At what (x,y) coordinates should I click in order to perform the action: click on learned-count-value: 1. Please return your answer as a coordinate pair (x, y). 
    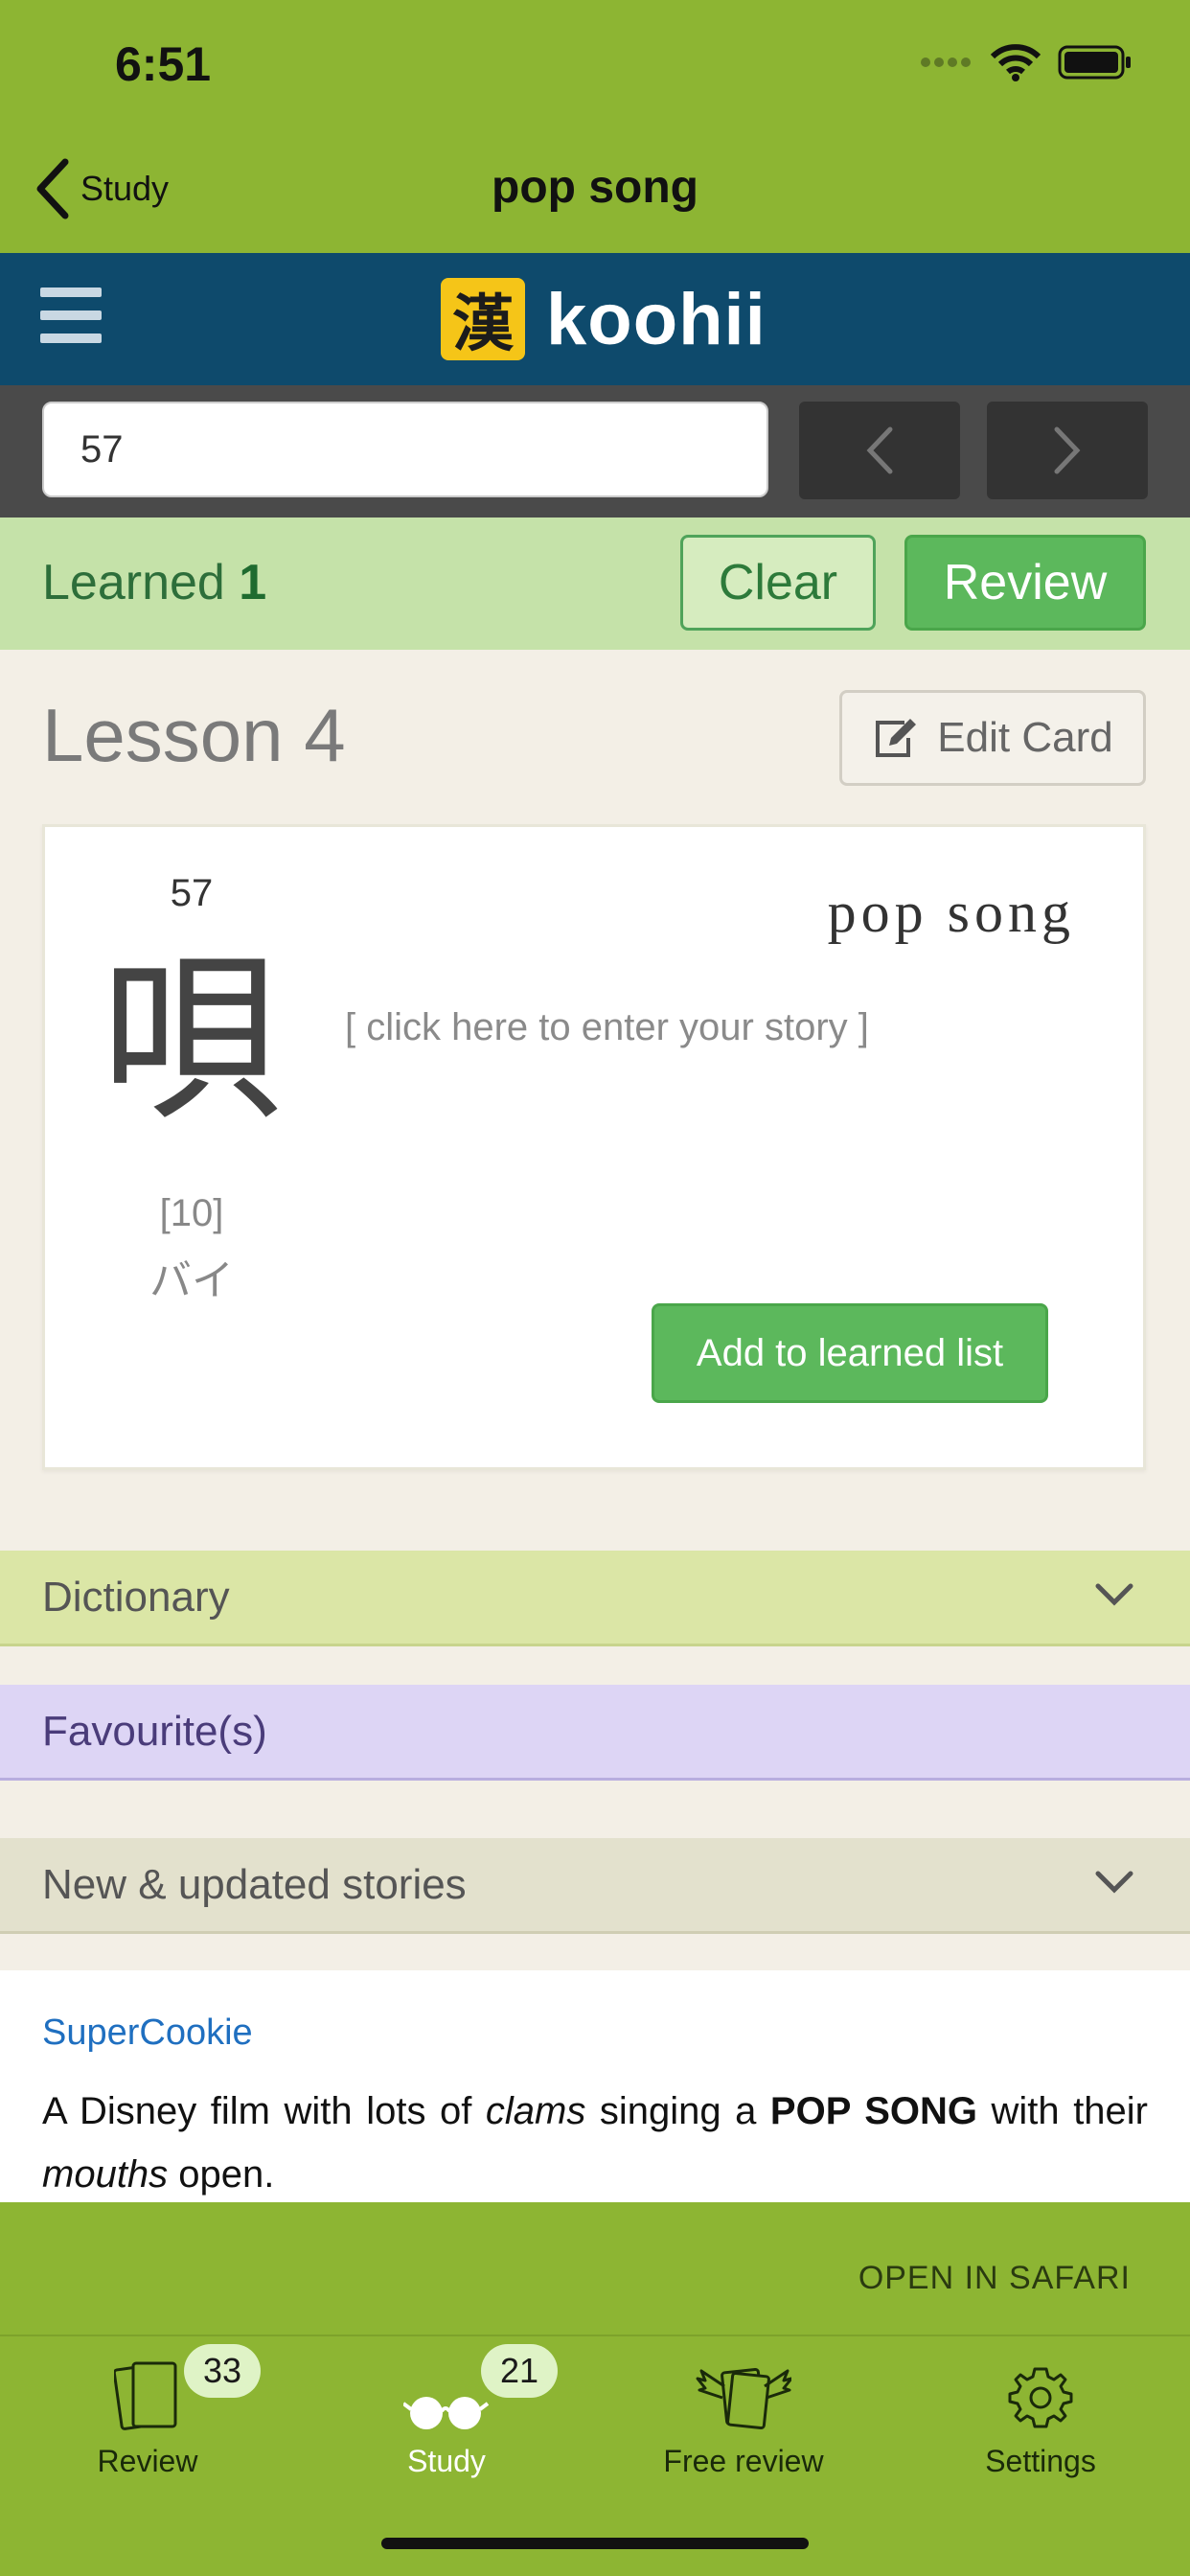
    Looking at the image, I should click on (253, 582).